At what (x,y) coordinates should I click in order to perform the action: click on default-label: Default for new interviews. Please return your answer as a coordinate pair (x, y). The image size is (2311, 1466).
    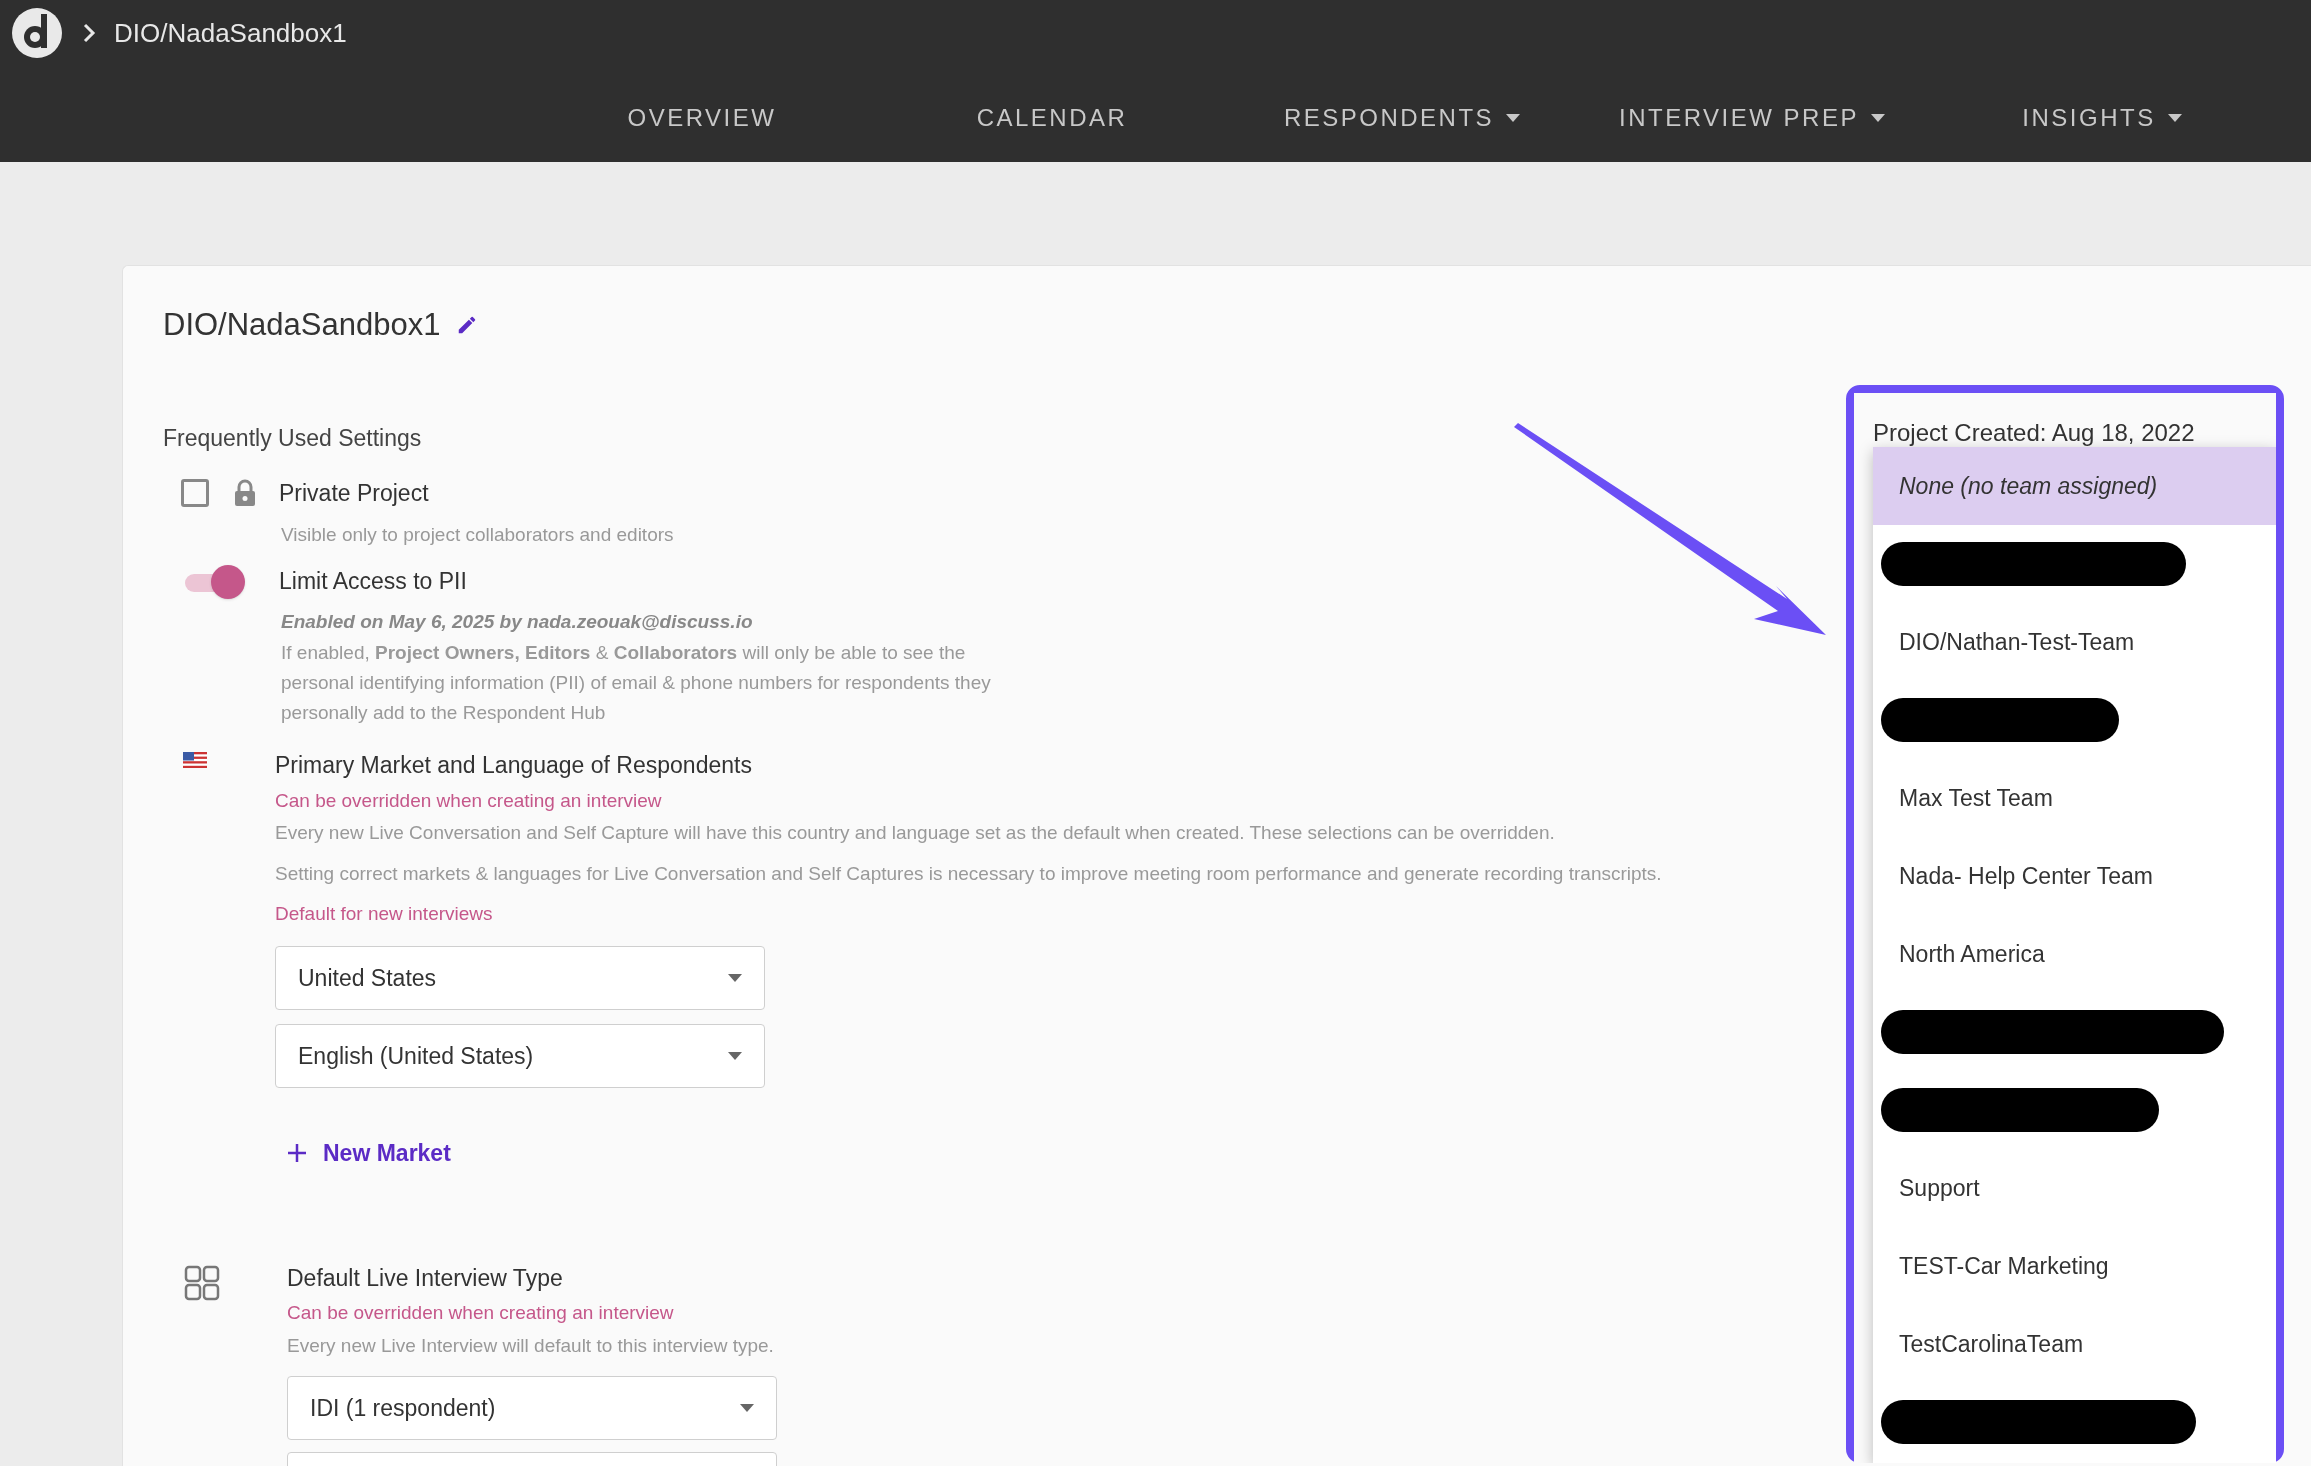
    Looking at the image, I should click on (384, 913).